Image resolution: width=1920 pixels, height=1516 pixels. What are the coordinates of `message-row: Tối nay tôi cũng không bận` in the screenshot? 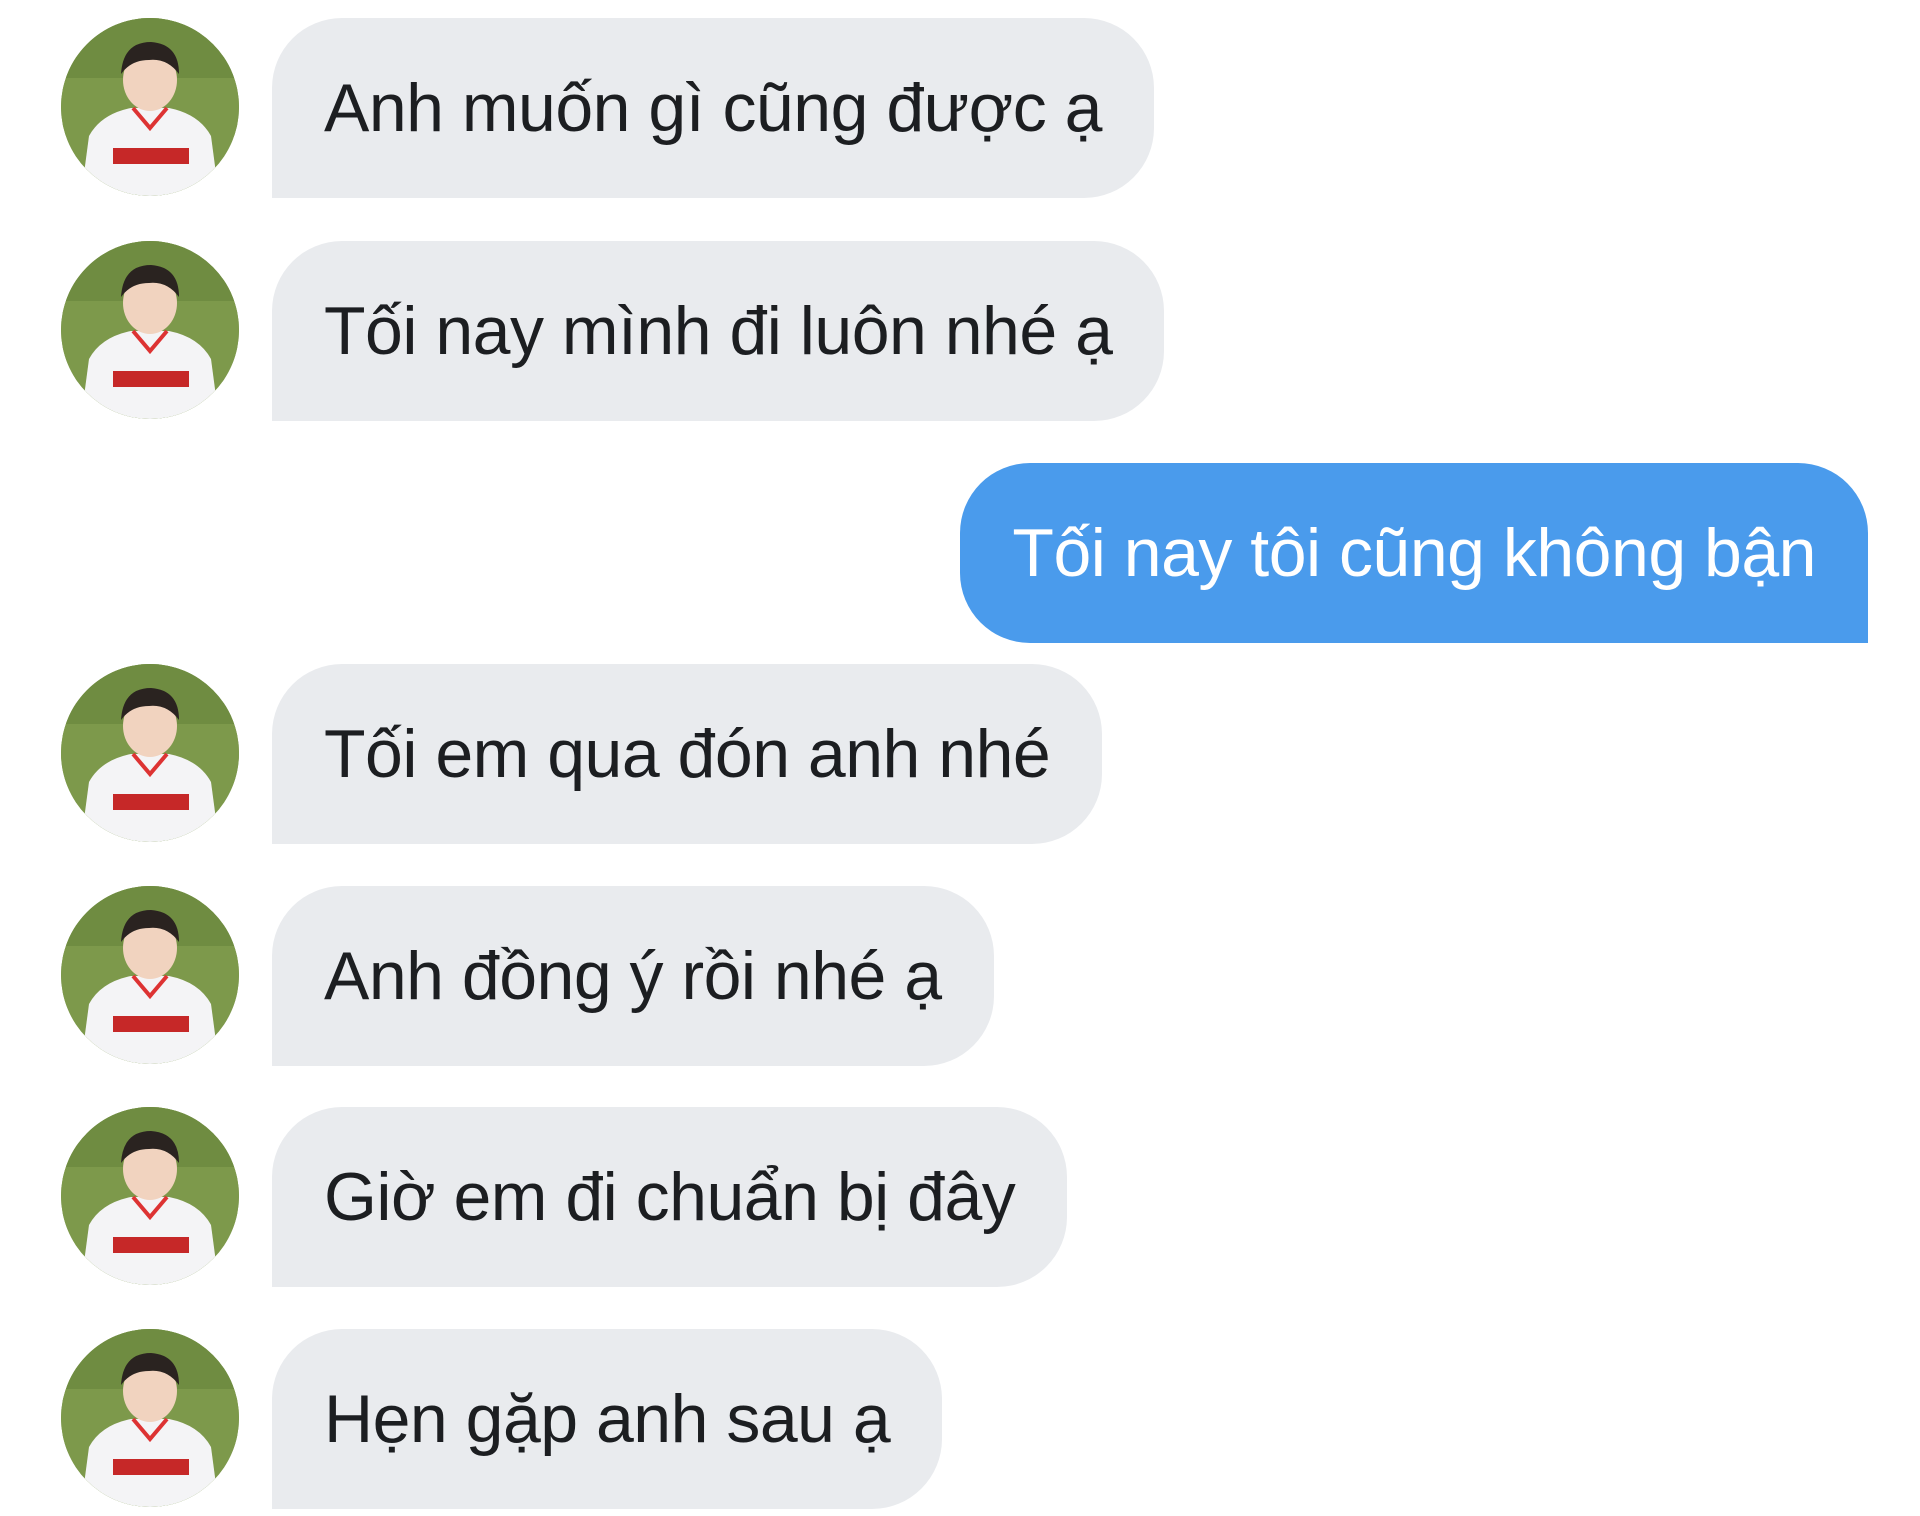 It's located at (960, 553).